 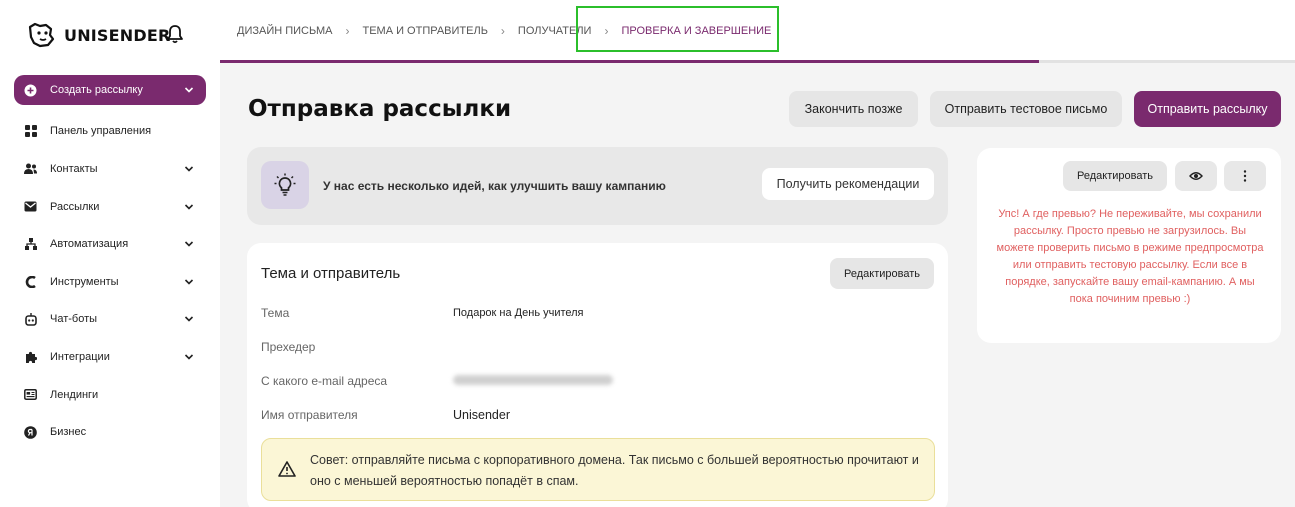 I want to click on sidebar-item-automation: Автоматизация, so click(x=110, y=244).